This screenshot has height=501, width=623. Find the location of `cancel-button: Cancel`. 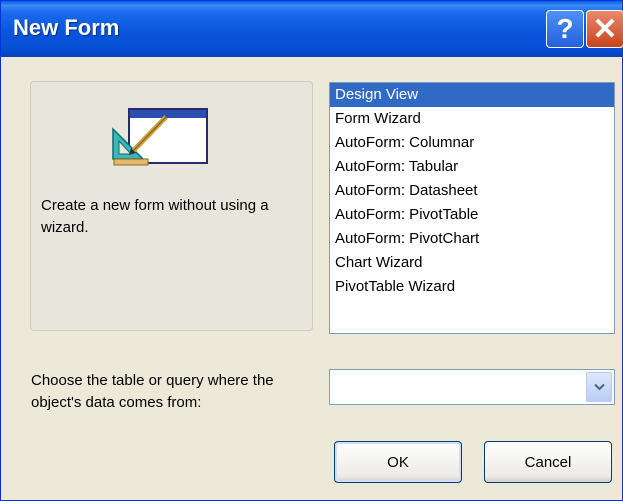

cancel-button: Cancel is located at coordinates (548, 462).